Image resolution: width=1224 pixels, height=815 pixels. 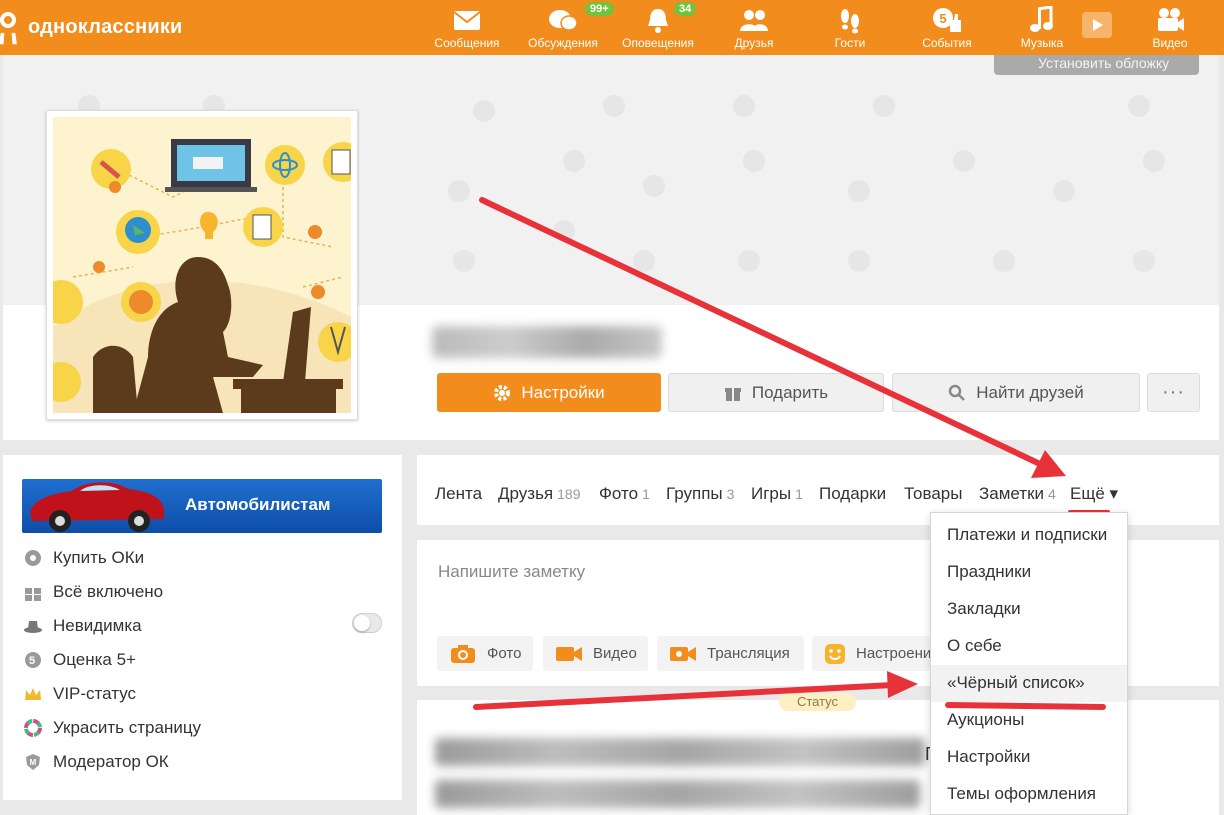 What do you see at coordinates (732, 394) in the screenshot?
I see `gift-icon` at bounding box center [732, 394].